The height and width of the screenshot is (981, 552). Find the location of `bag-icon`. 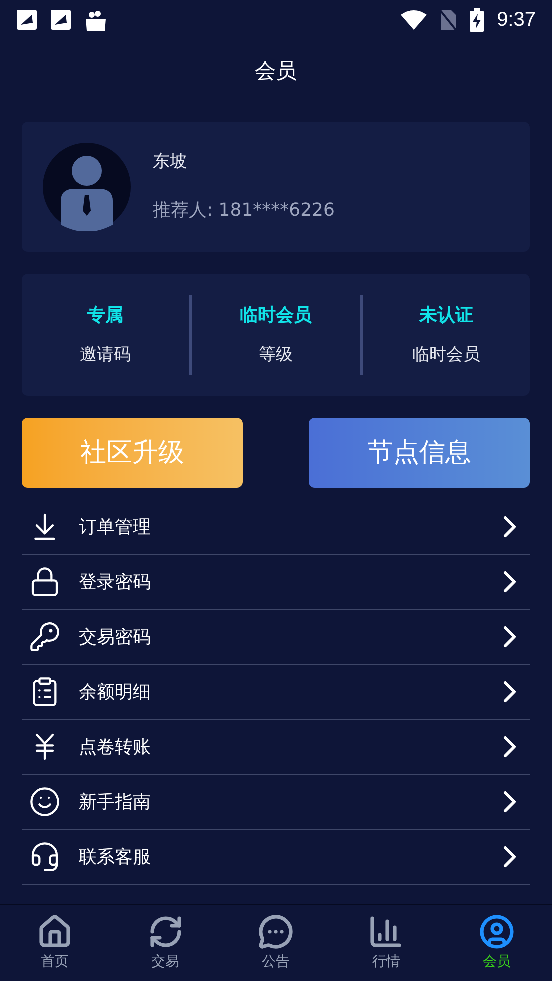

bag-icon is located at coordinates (96, 20).